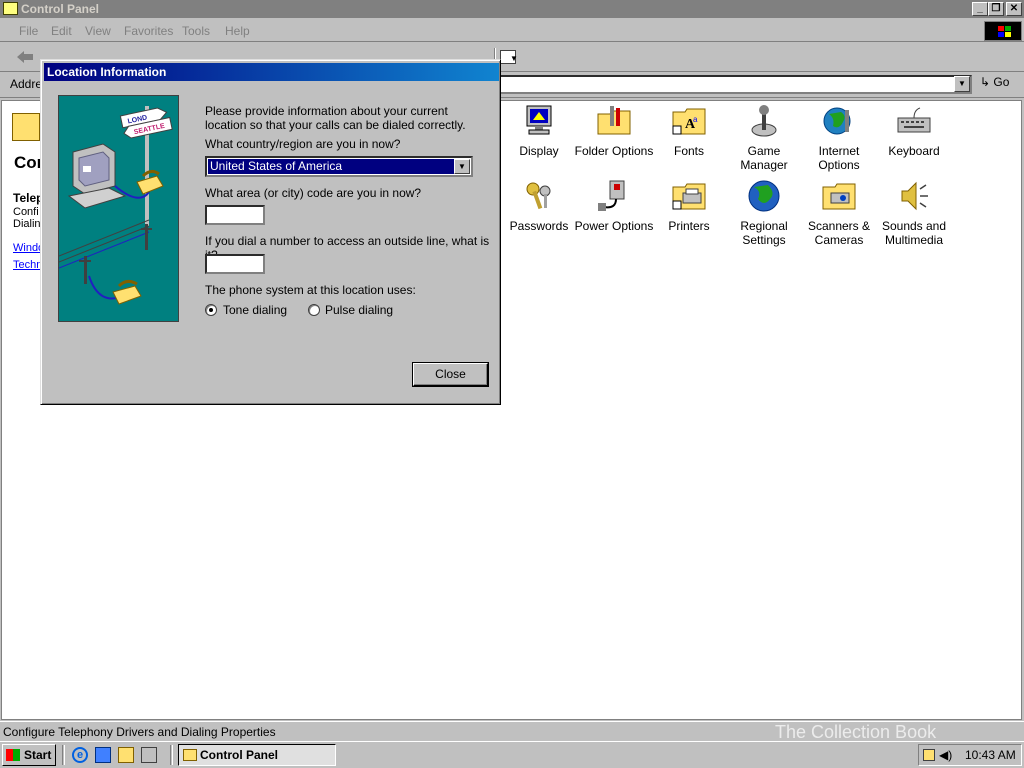 Image resolution: width=1024 pixels, height=768 pixels. What do you see at coordinates (98, 31) in the screenshot?
I see `menu-view: View` at bounding box center [98, 31].